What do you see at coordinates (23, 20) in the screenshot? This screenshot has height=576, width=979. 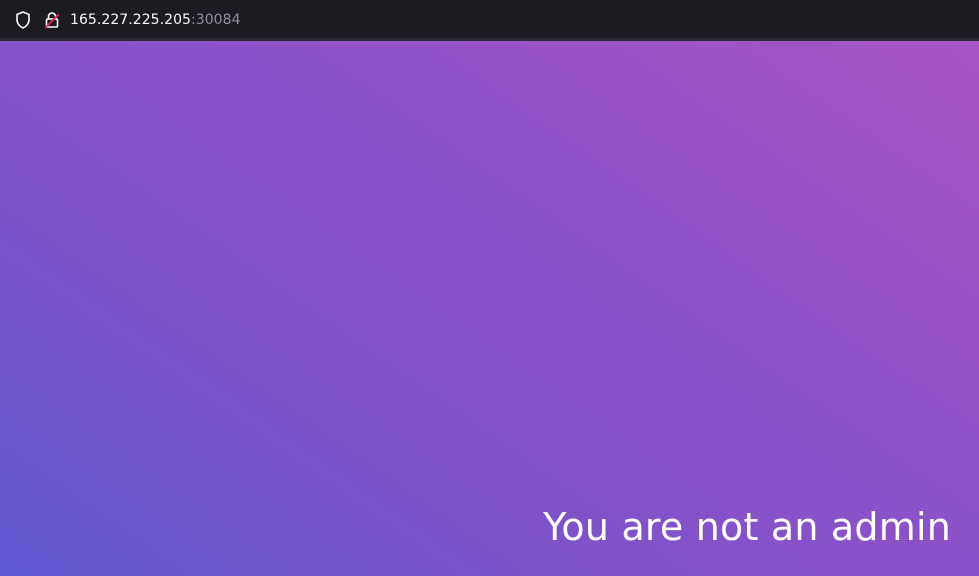 I see `shield-icon` at bounding box center [23, 20].